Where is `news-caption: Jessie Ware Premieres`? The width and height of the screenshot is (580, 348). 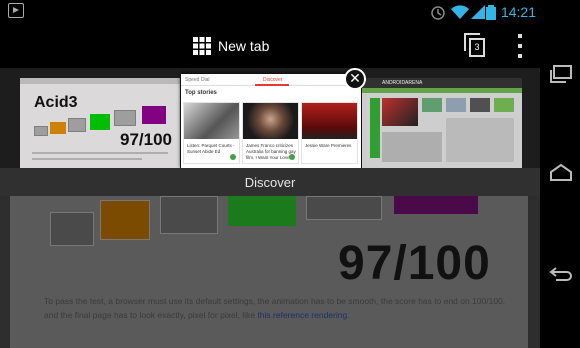
news-caption: Jessie Ware Premieres is located at coordinates (328, 145).